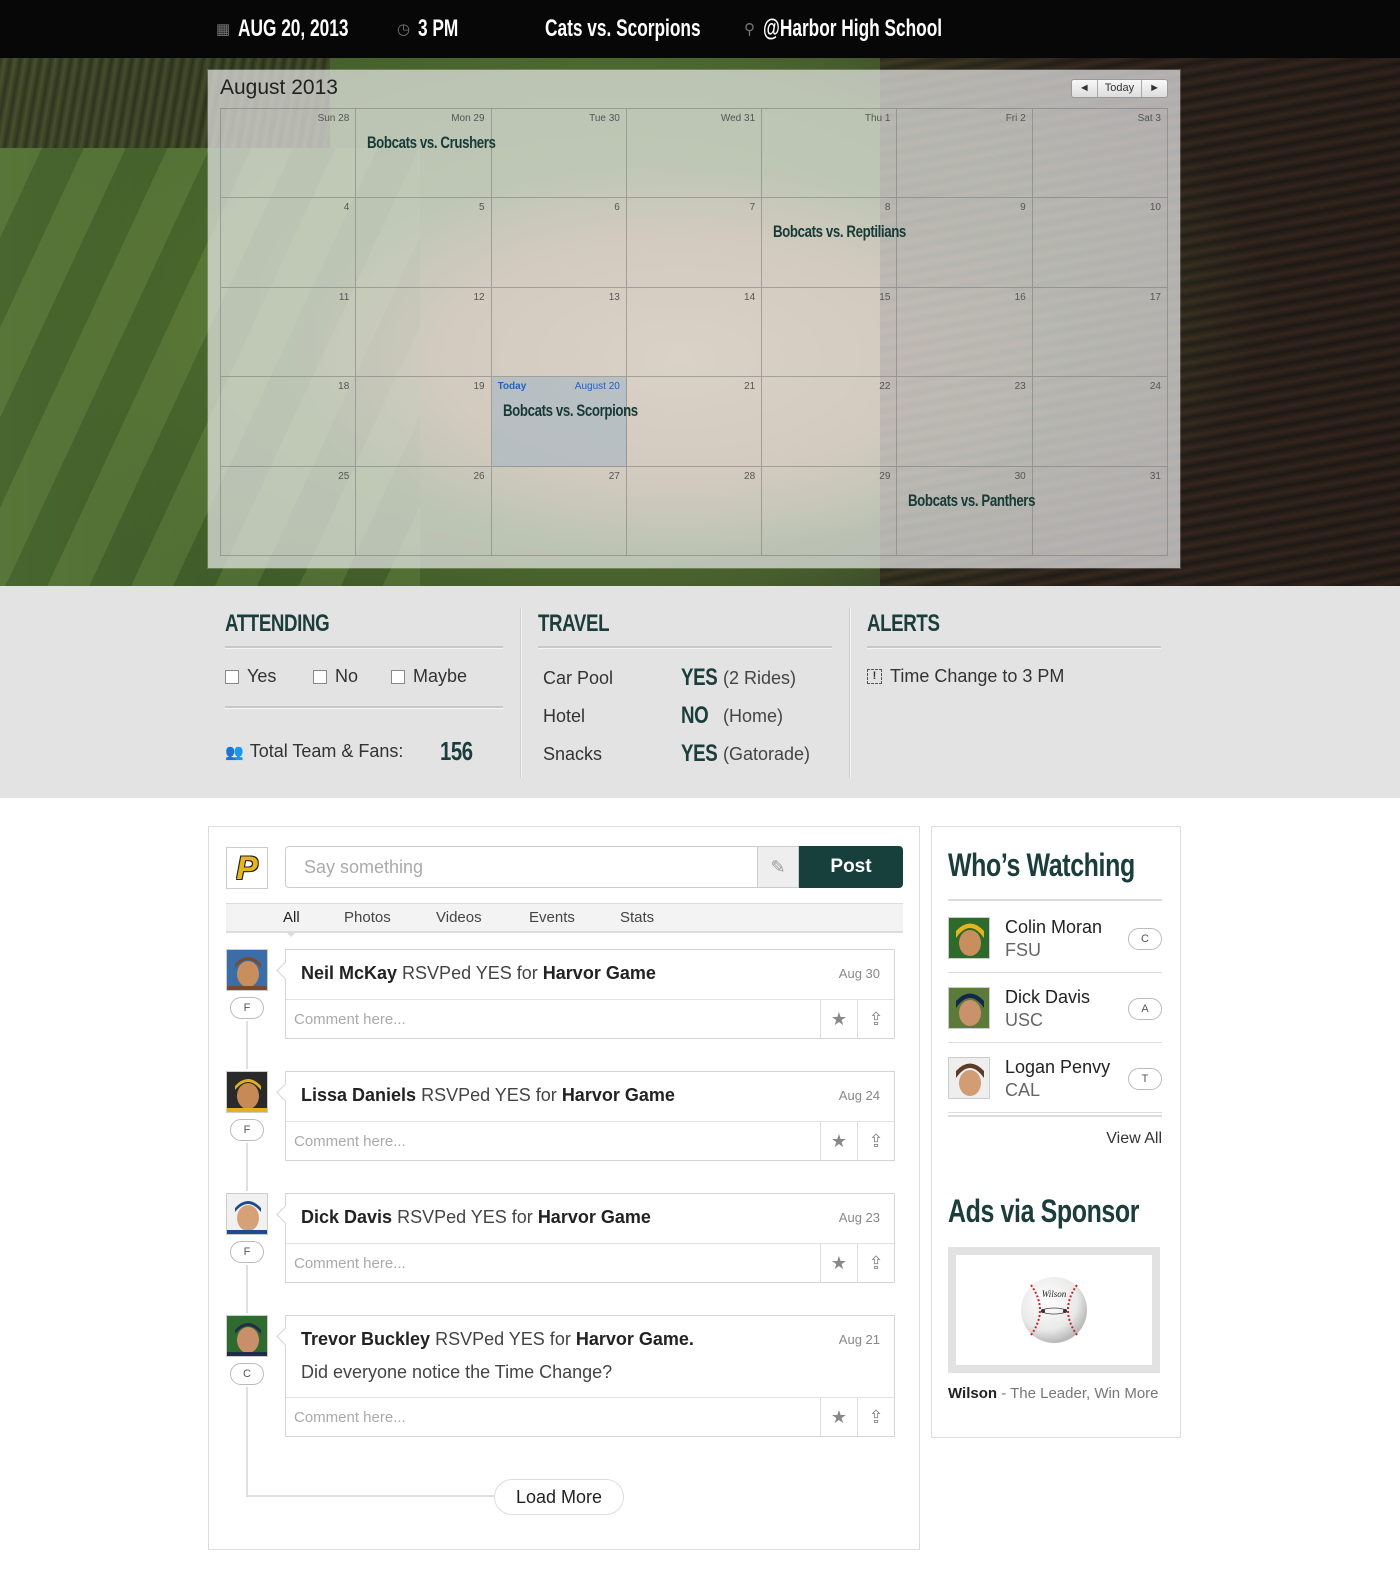 This screenshot has height=1584, width=1400. I want to click on ad-image: Wilson, so click(1054, 1310).